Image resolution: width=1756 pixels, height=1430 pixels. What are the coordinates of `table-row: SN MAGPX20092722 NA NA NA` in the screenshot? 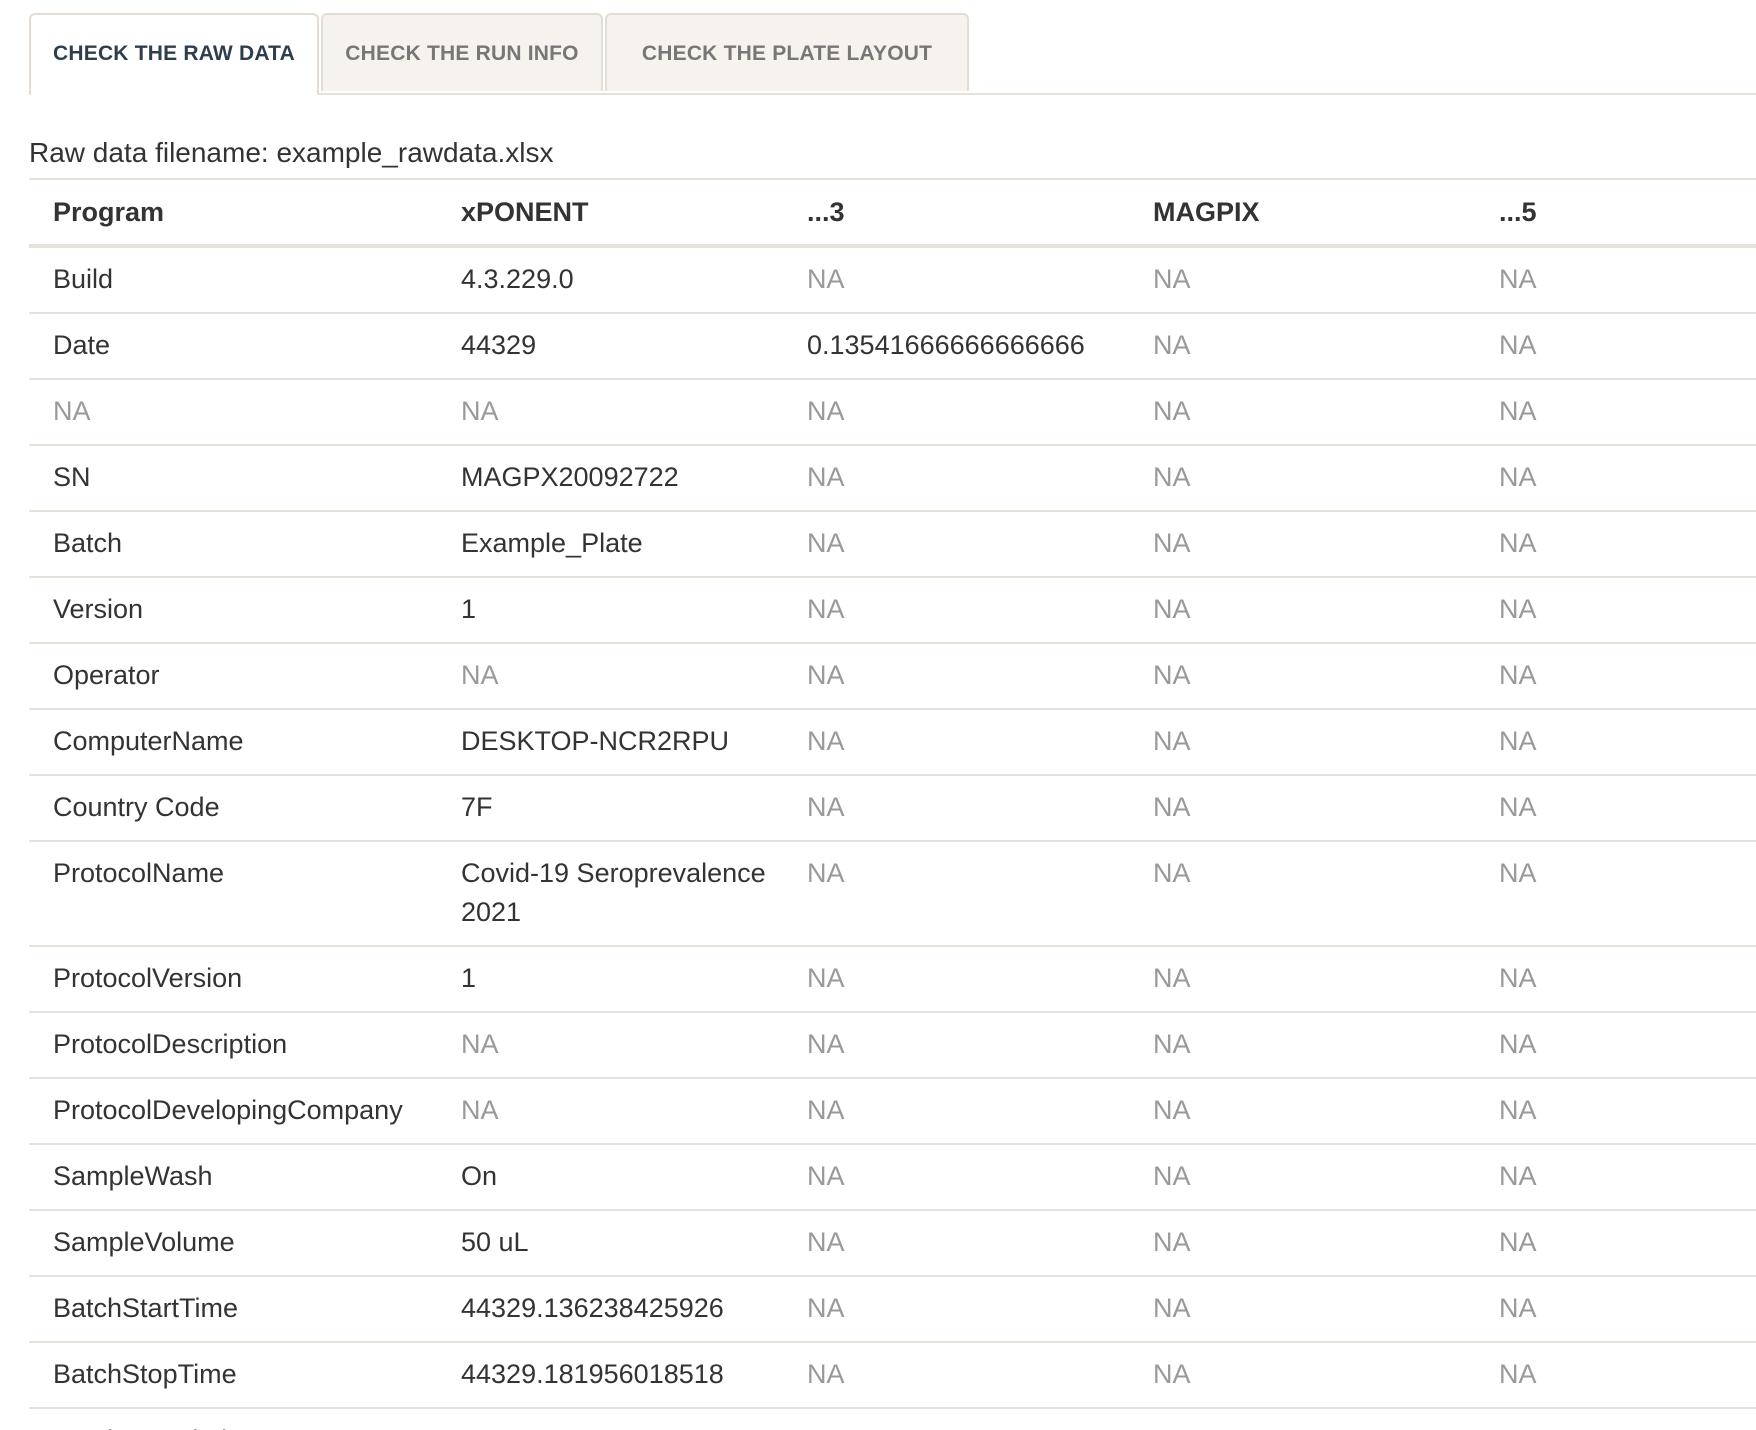 It's located at (892, 478).